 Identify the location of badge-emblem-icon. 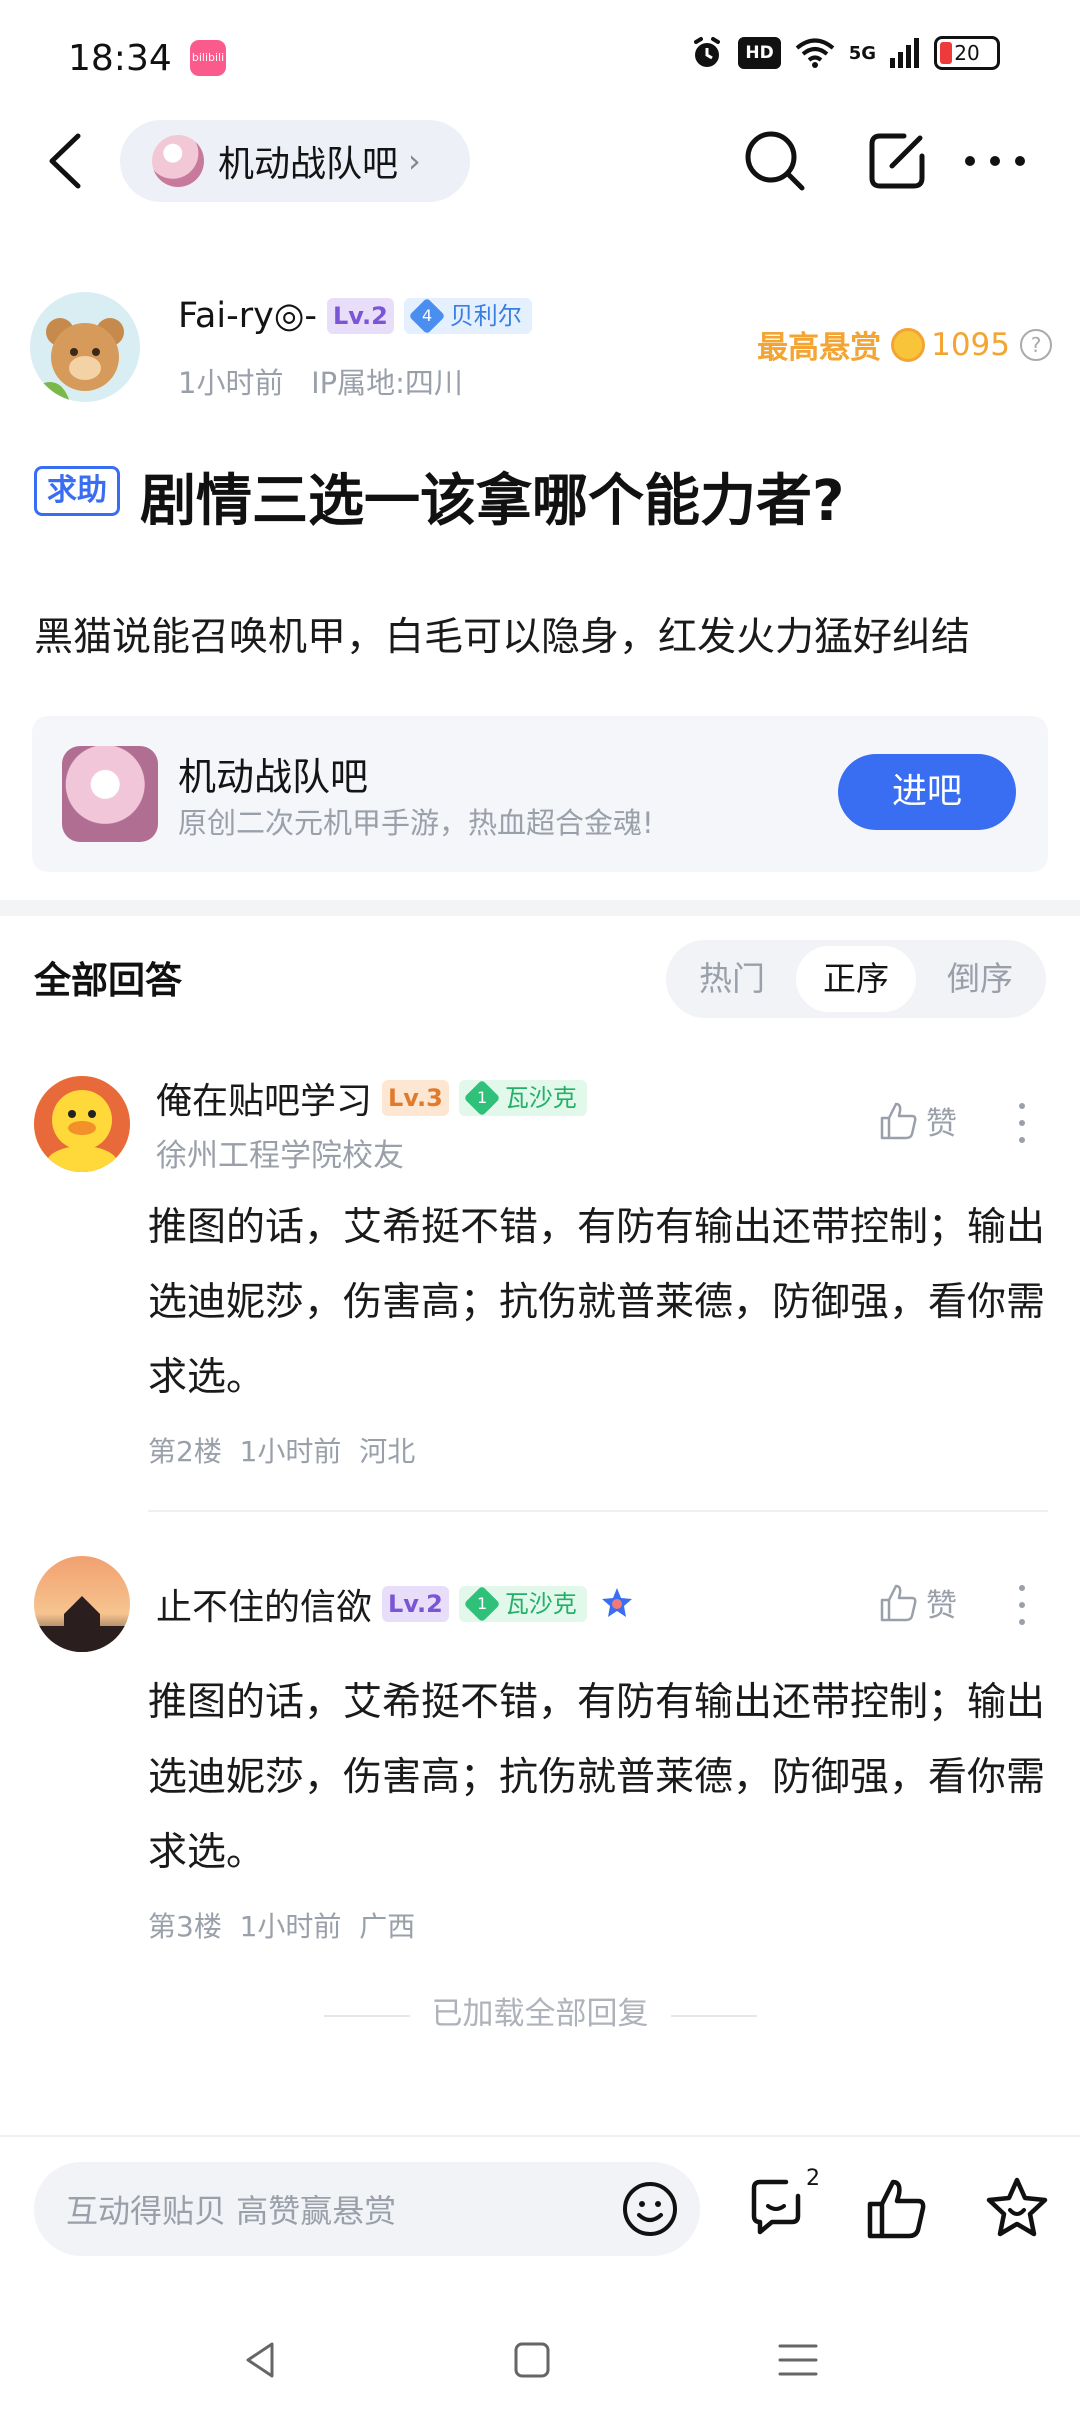
(616, 1602).